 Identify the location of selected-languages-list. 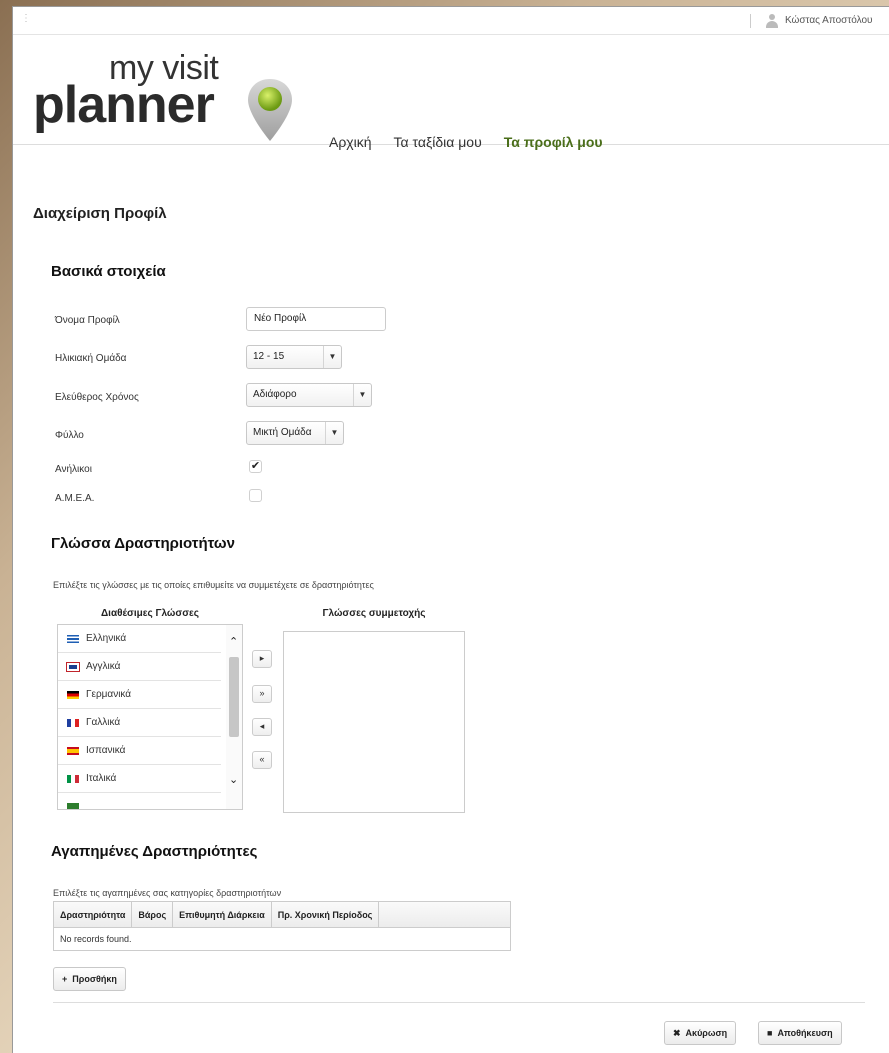
(374, 722).